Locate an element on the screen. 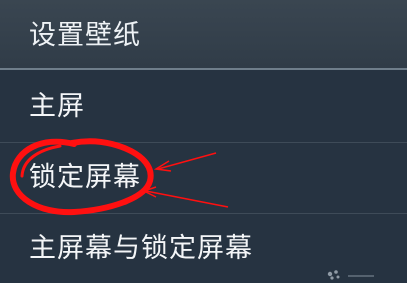  dialog-title: 设置壁纸 is located at coordinates (85, 35).